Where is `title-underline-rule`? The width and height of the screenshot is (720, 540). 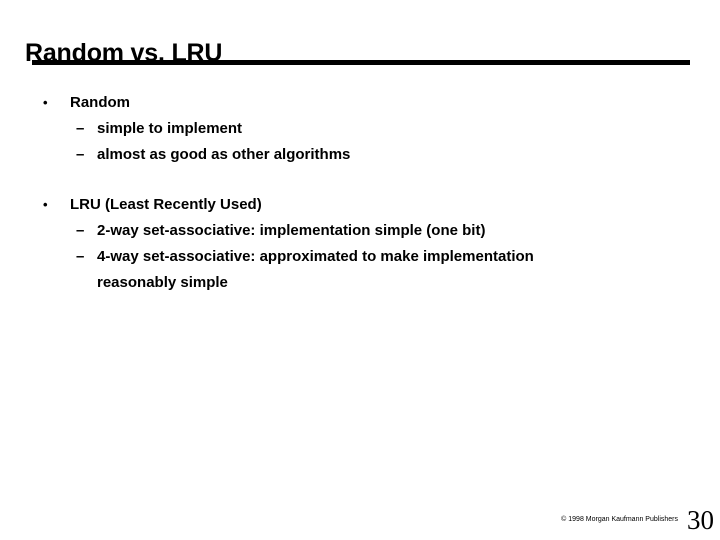
title-underline-rule is located at coordinates (361, 62).